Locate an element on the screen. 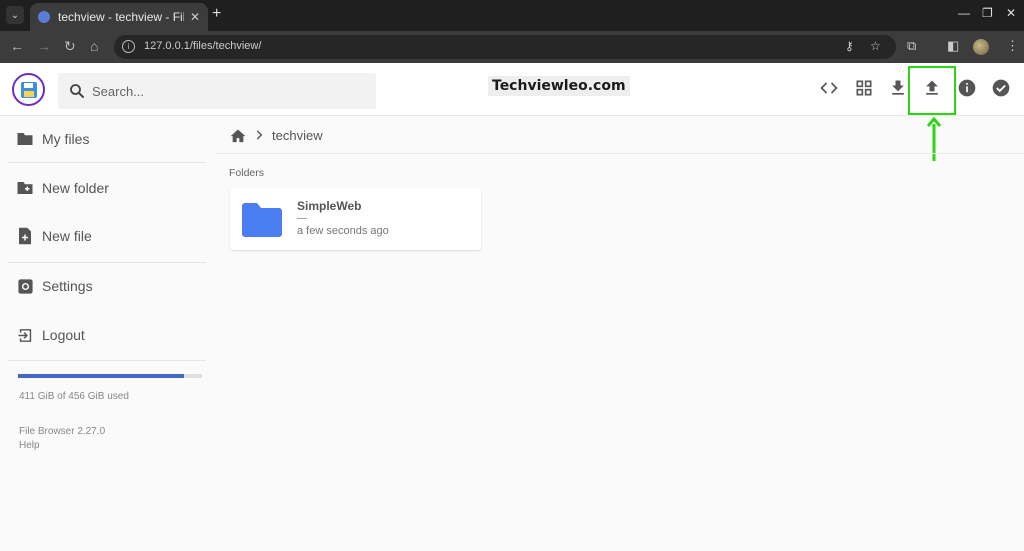 The height and width of the screenshot is (551, 1024). storage-usage-text: 411 GiB of 456 GiB used is located at coordinates (74, 396).